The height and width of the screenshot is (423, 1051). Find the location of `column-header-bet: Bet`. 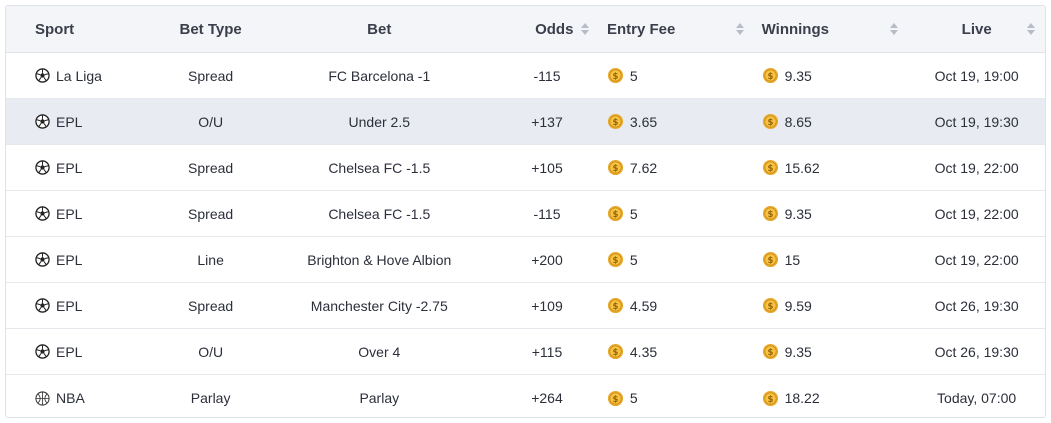

column-header-bet: Bet is located at coordinates (379, 29).